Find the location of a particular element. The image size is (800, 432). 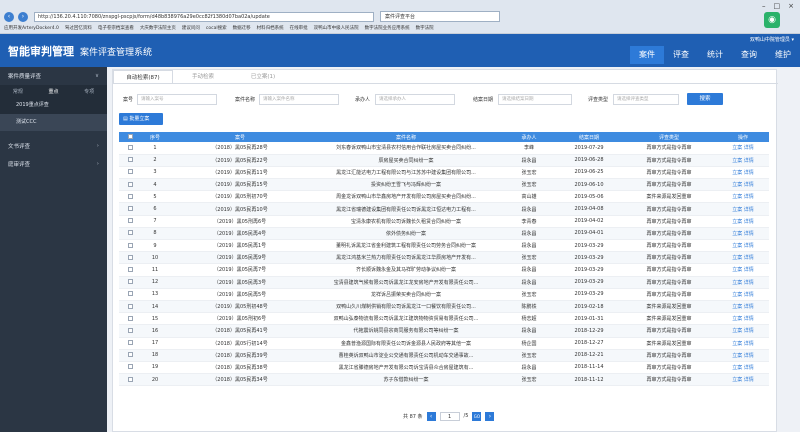

bookmark-item: 双鸭山市中级人民法院 is located at coordinates (336, 28).